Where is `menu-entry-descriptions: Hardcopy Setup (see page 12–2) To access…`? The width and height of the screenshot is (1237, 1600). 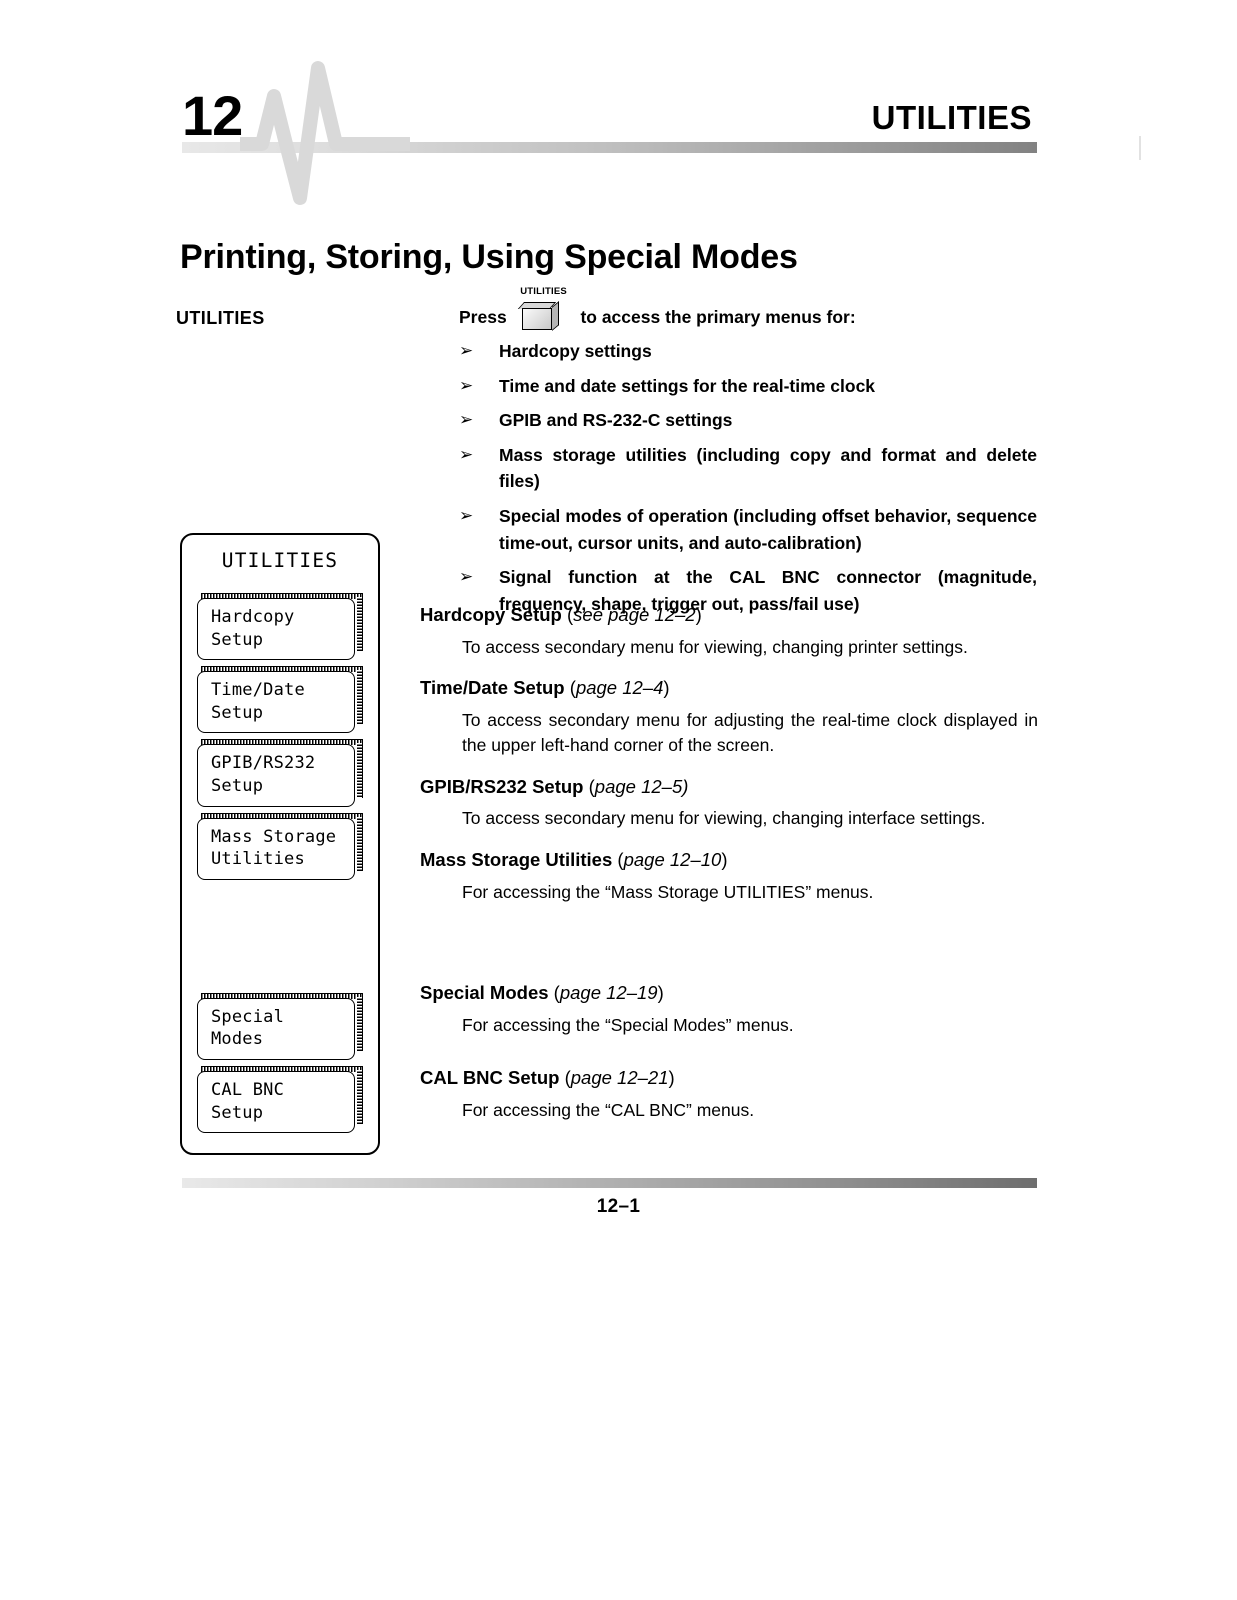
menu-entry-descriptions: Hardcopy Setup (see page 12–2) To access… is located at coordinates (729, 762).